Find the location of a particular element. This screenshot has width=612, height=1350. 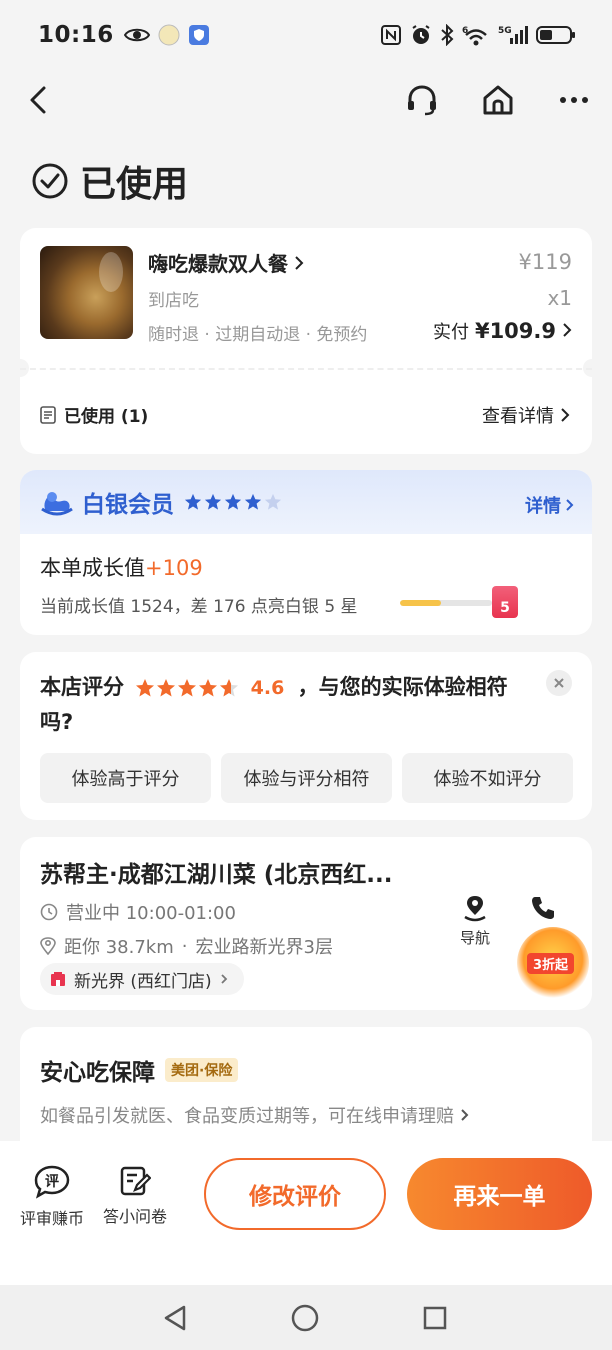

customer-service-button is located at coordinates (422, 100).